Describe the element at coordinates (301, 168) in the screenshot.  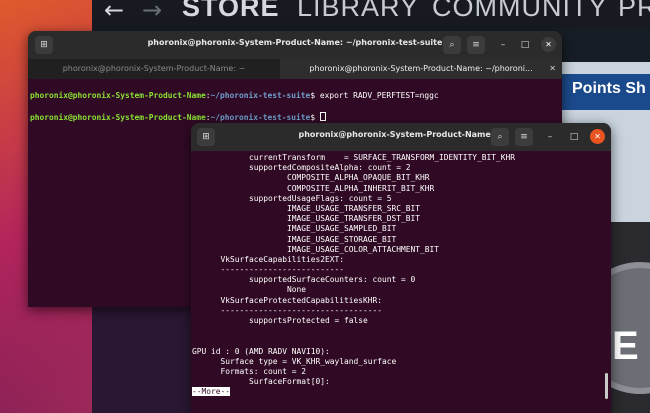
I see `terminal-line: supportedCompositeAlpha: count = 2` at that location.